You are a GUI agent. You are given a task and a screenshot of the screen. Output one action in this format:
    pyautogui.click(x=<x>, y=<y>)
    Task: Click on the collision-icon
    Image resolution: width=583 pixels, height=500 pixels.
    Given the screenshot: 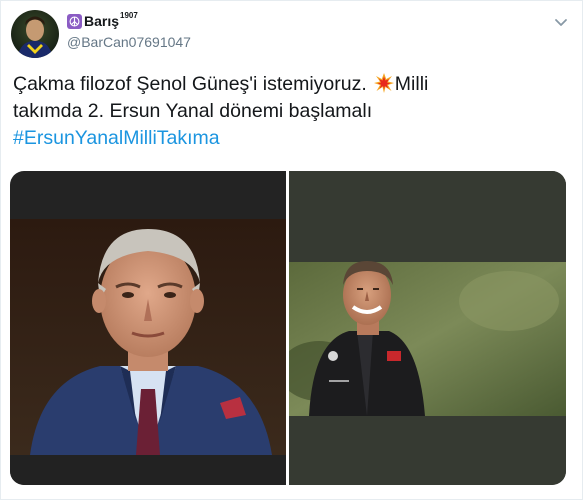 What is the action you would take?
    pyautogui.click(x=383, y=83)
    